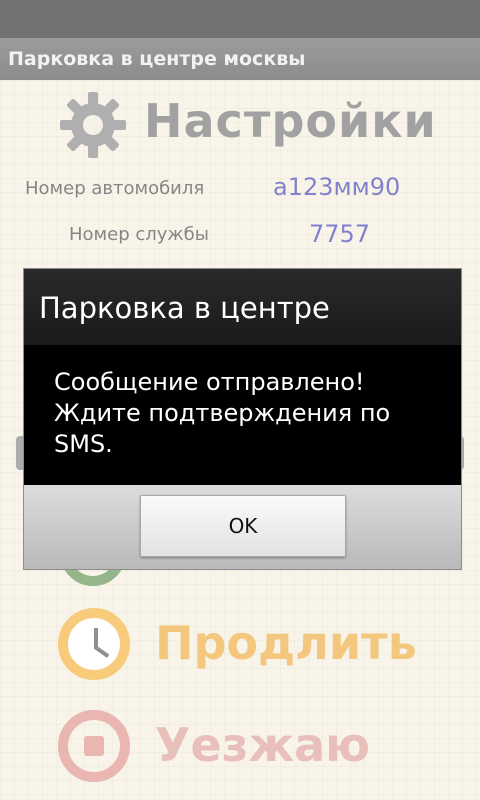 The height and width of the screenshot is (800, 480). I want to click on ok-button: OK, so click(243, 526).